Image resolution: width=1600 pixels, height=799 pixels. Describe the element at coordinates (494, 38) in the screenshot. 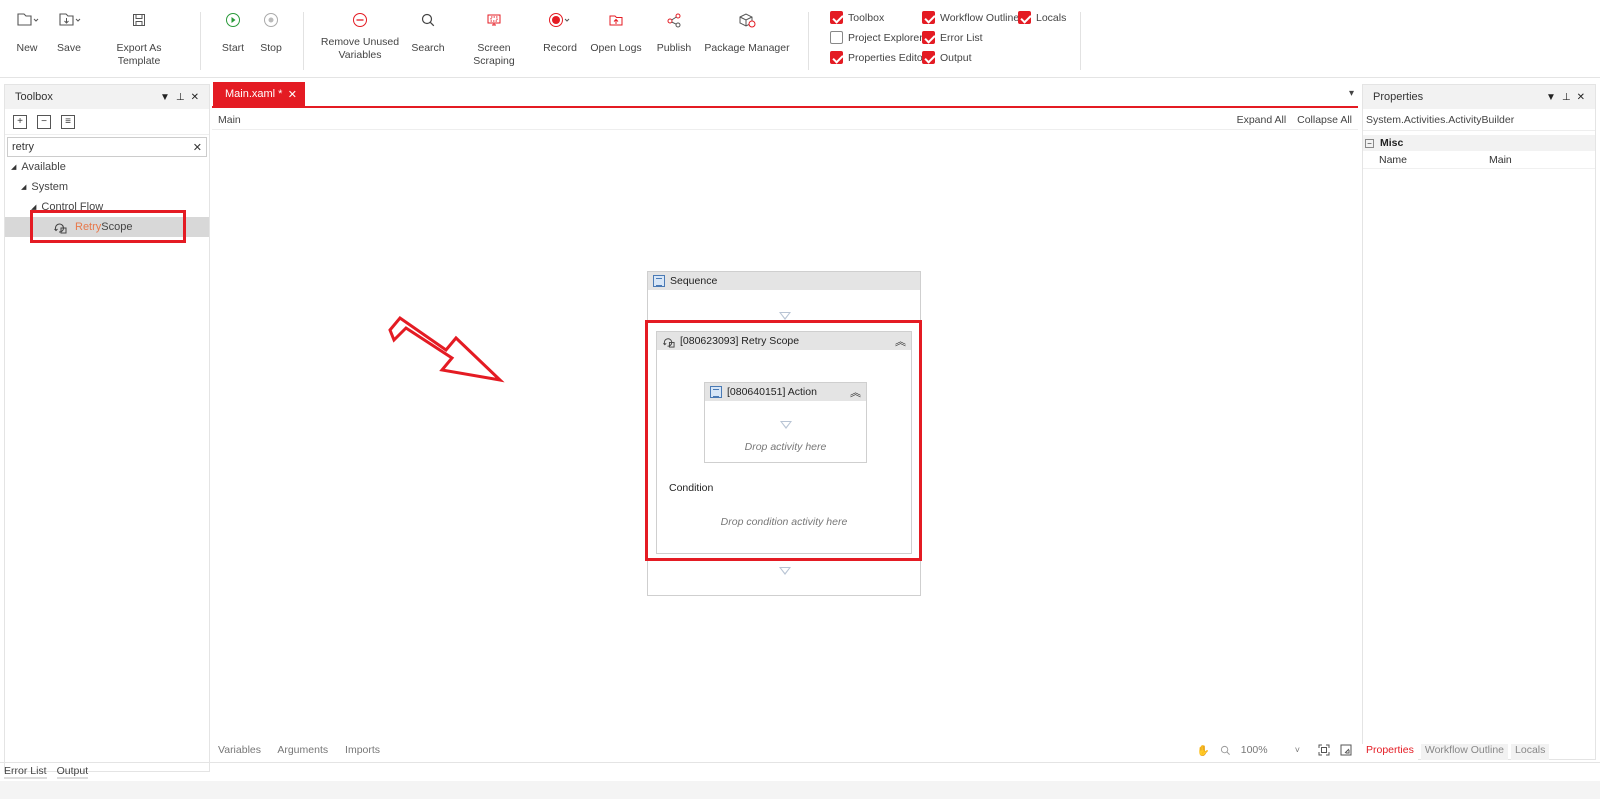

I see `screen-scraping-button: Screen Scraping` at that location.